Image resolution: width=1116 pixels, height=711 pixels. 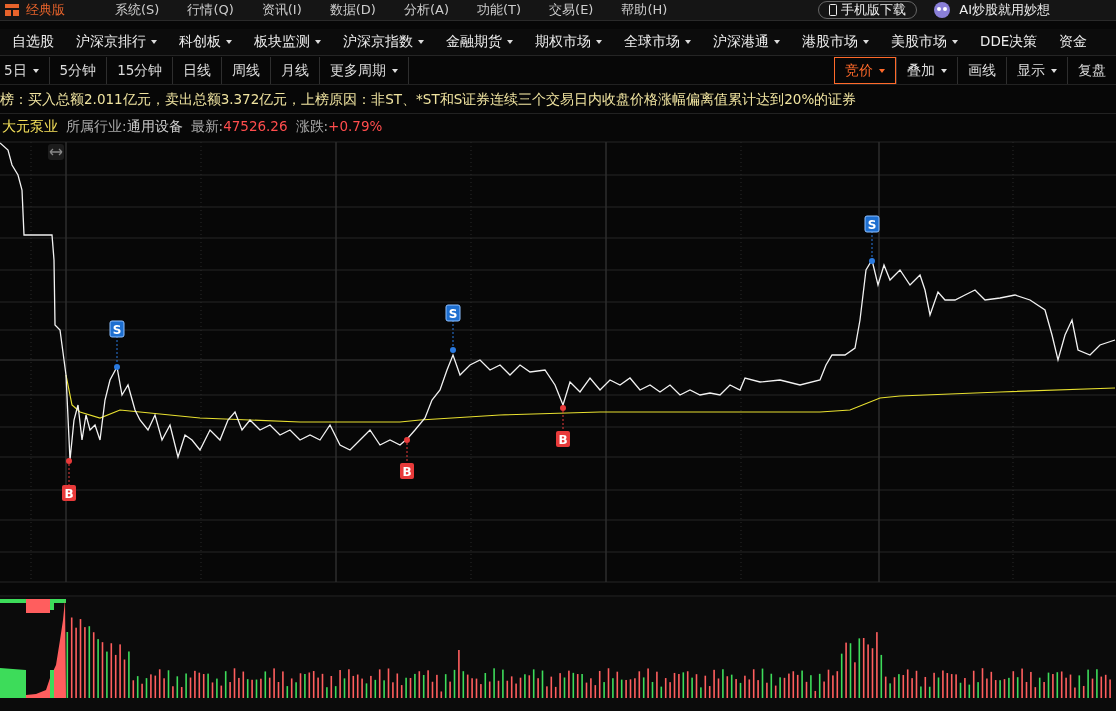 What do you see at coordinates (1037, 70) in the screenshot?
I see `chart-tool-button: 显示` at bounding box center [1037, 70].